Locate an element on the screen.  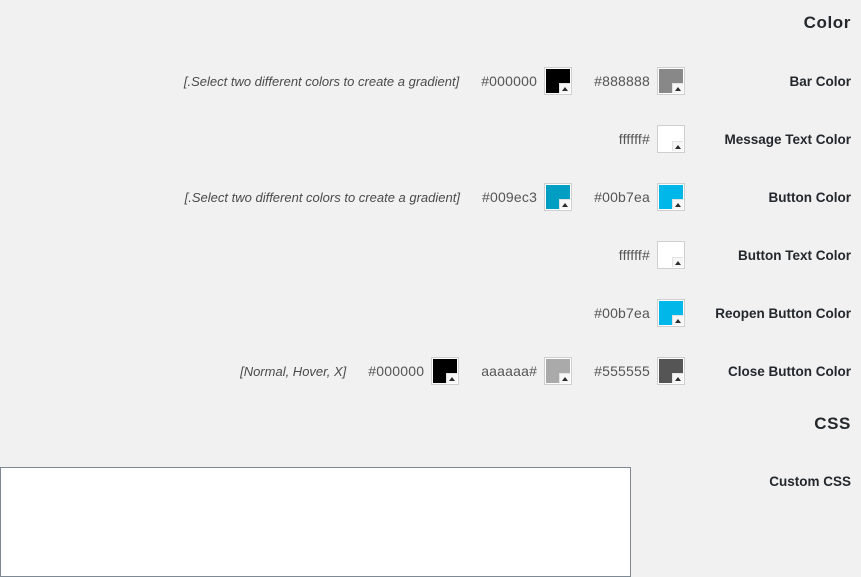
color-field: aaaaaa# is located at coordinates (527, 371).